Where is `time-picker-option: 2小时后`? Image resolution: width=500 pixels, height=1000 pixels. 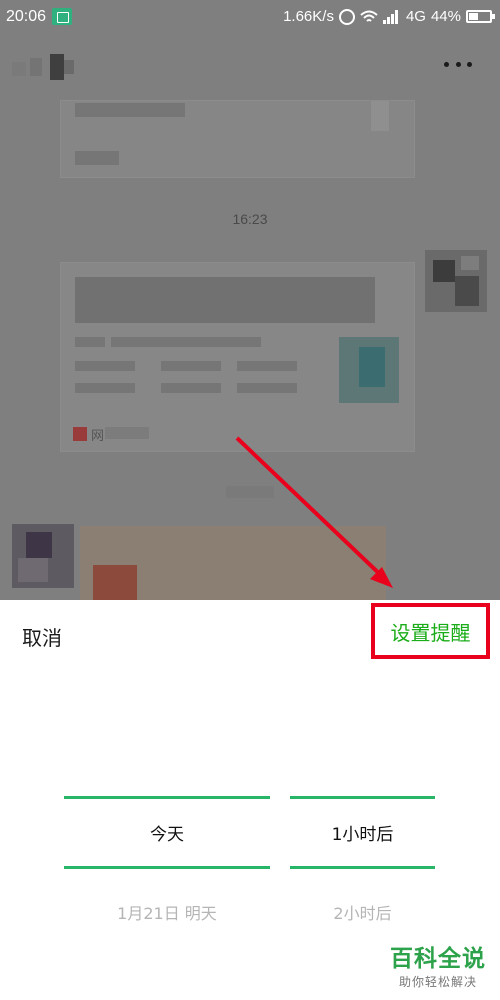 time-picker-option: 2小时后 is located at coordinates (362, 912).